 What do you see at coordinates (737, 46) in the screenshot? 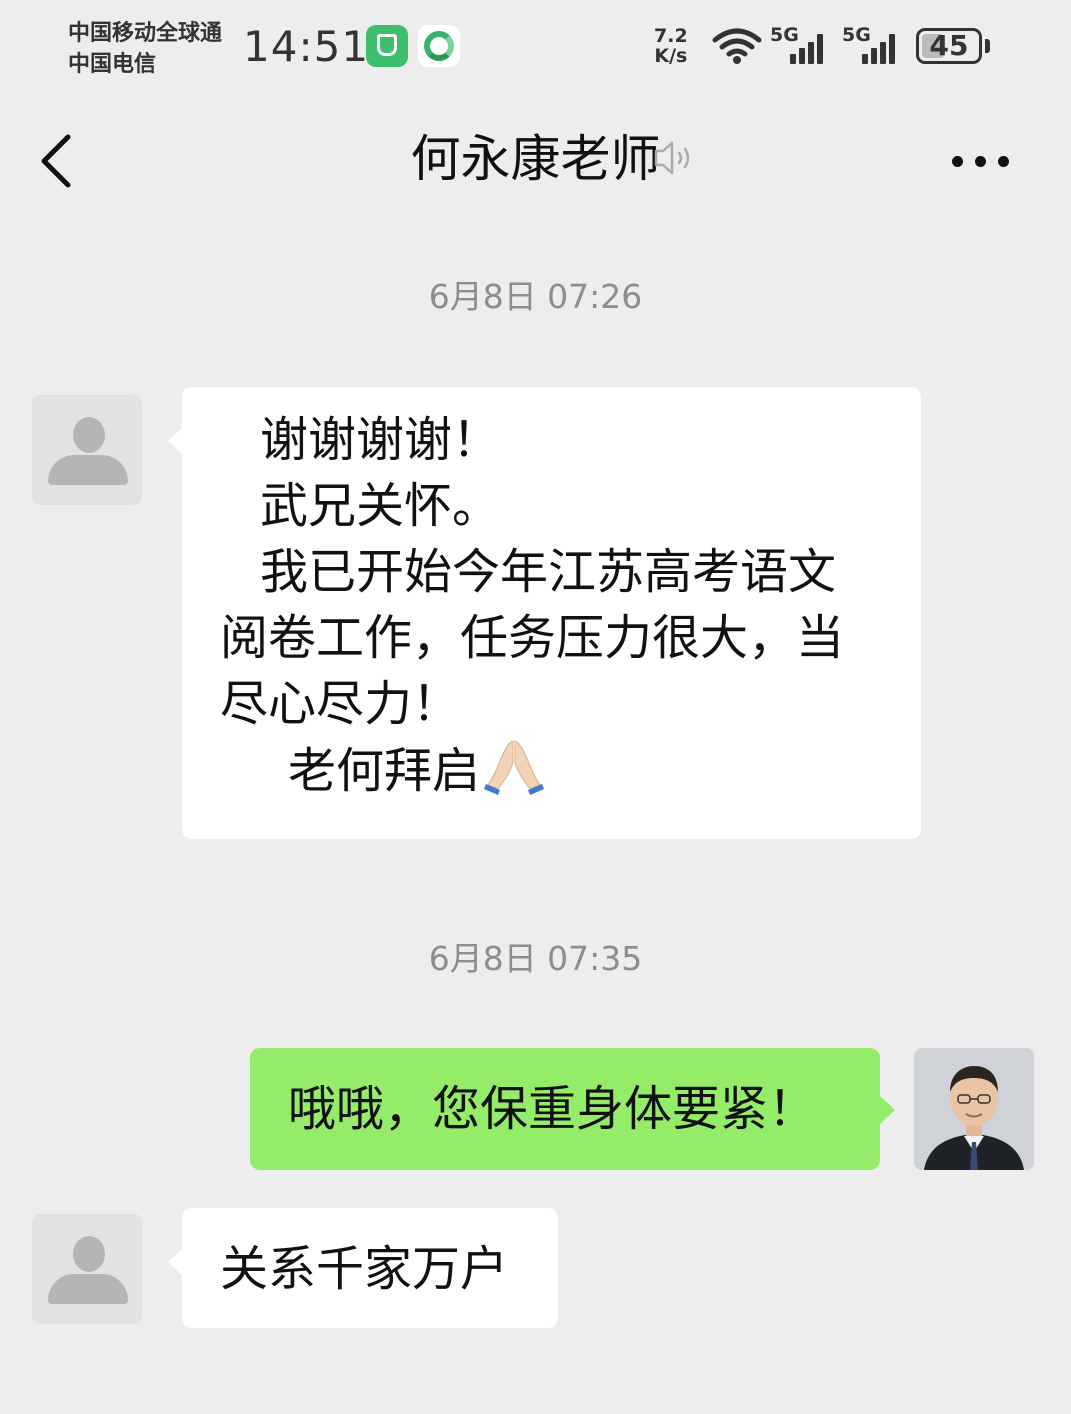
I see `wifi-icon` at bounding box center [737, 46].